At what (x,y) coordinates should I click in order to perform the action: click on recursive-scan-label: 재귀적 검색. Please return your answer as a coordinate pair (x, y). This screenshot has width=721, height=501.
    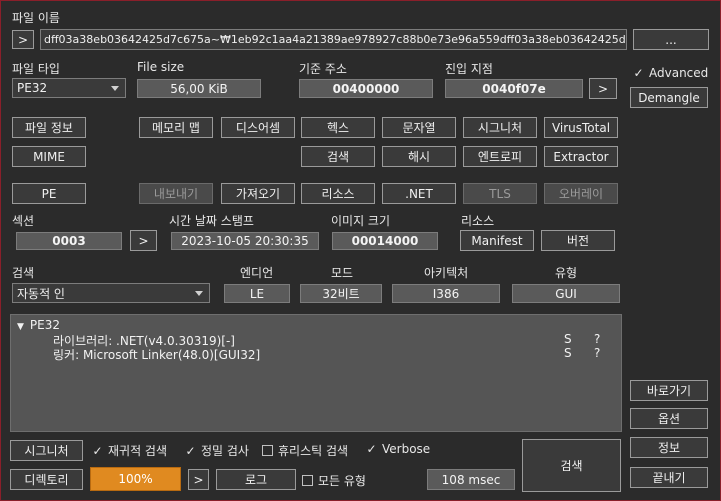
    Looking at the image, I should click on (138, 451).